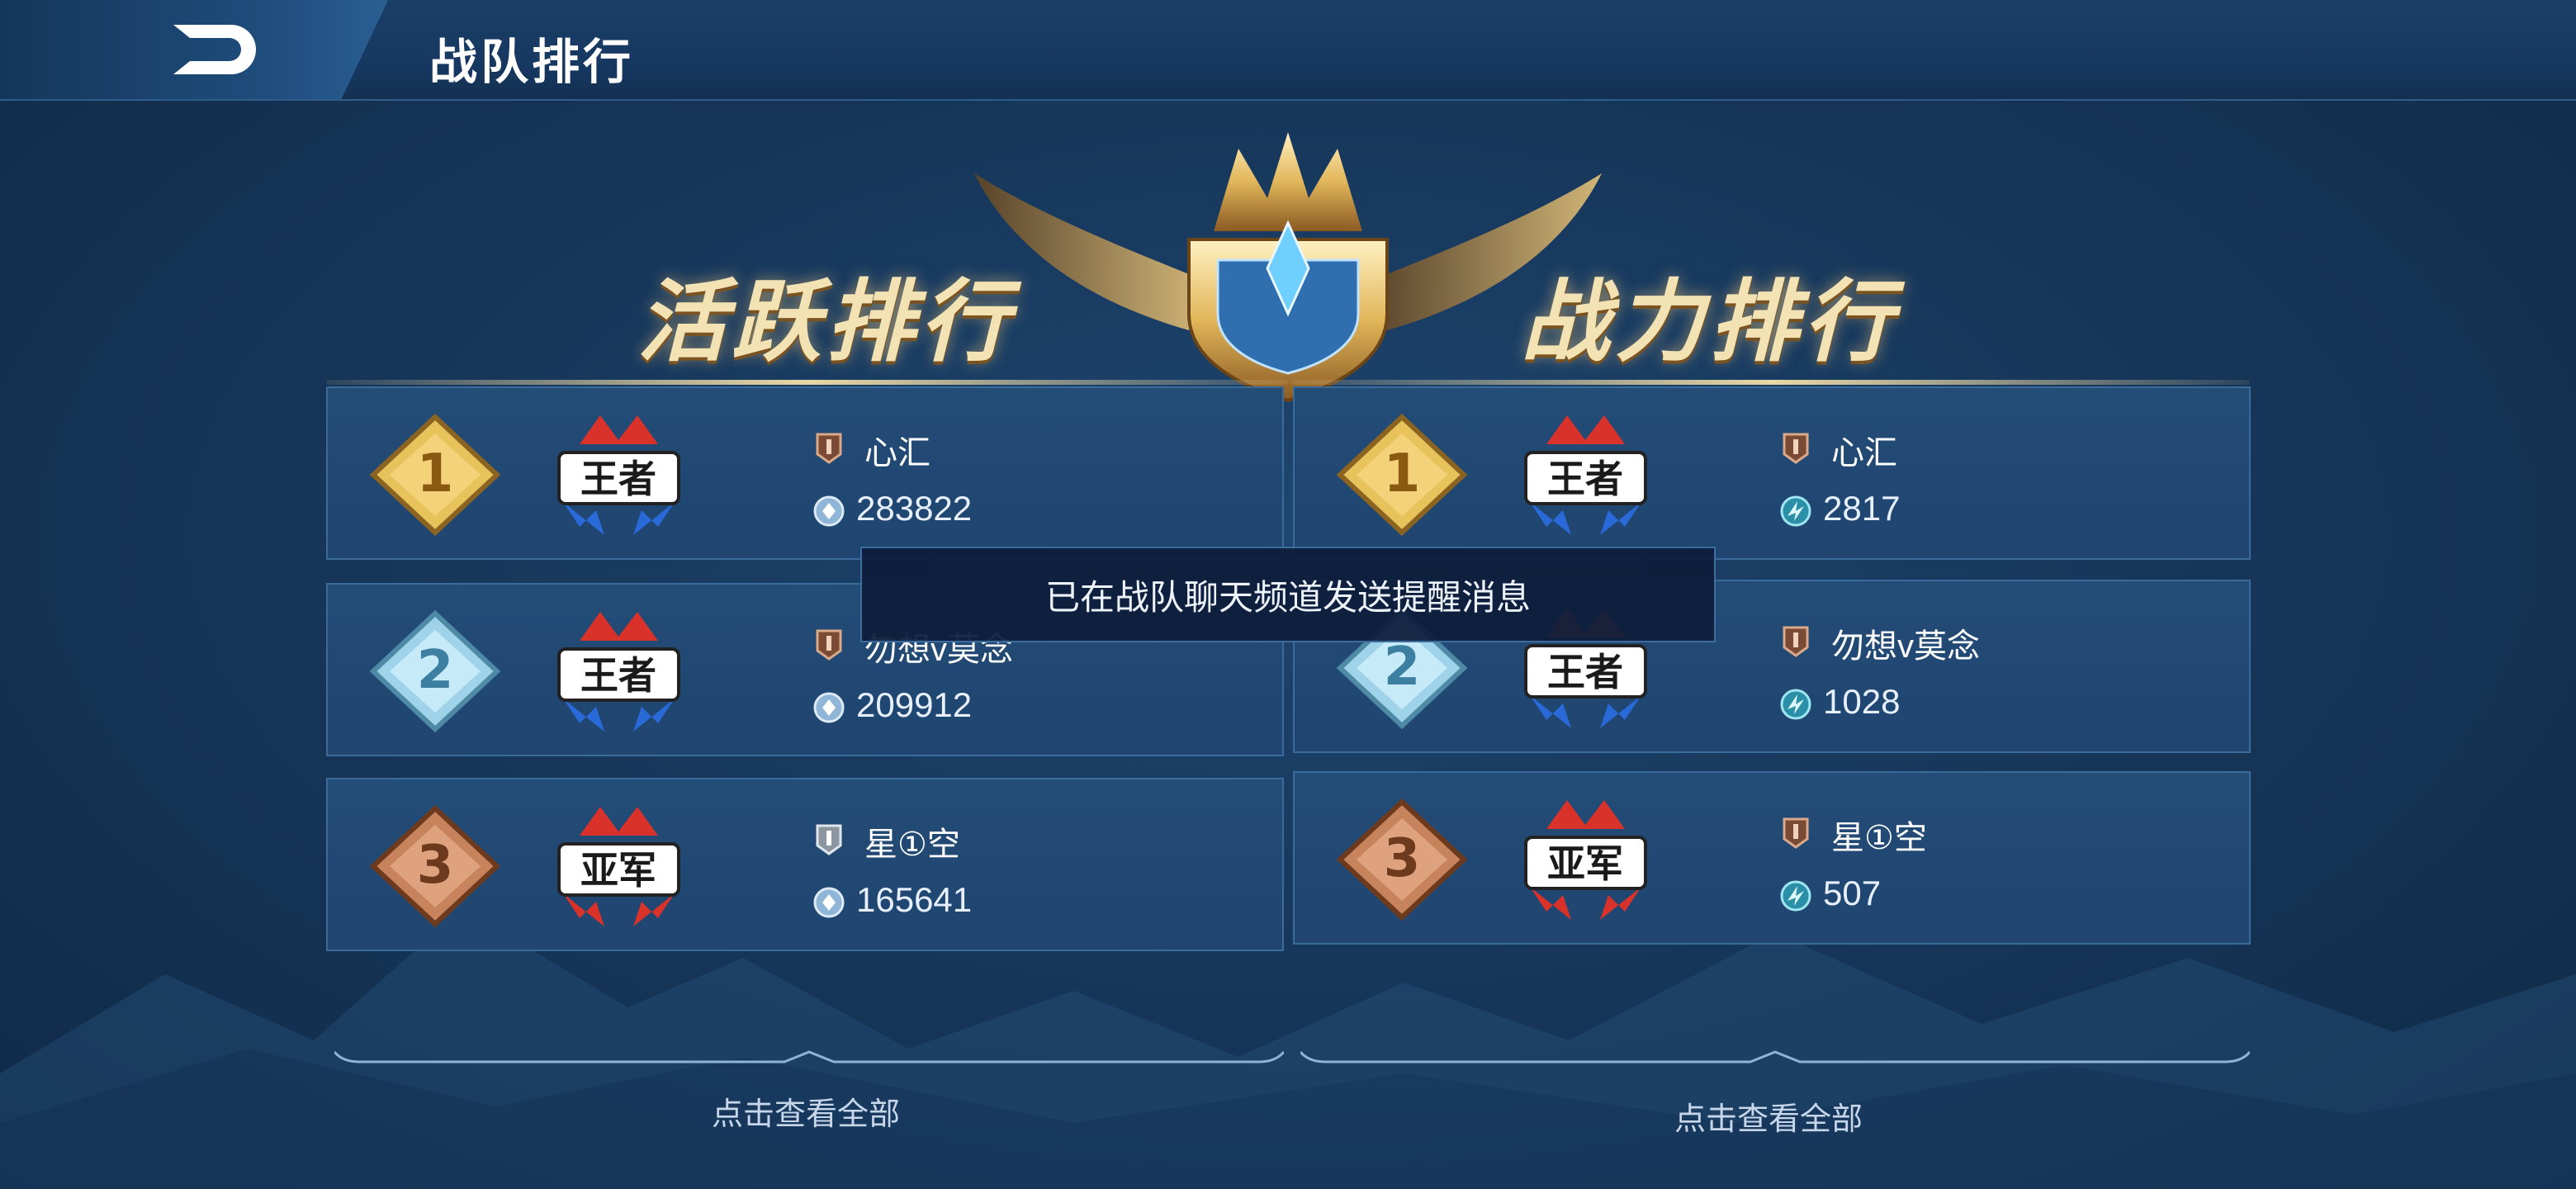 This screenshot has width=2576, height=1189. Describe the element at coordinates (1771, 382) in the screenshot. I see `power-panel-top-line` at that location.